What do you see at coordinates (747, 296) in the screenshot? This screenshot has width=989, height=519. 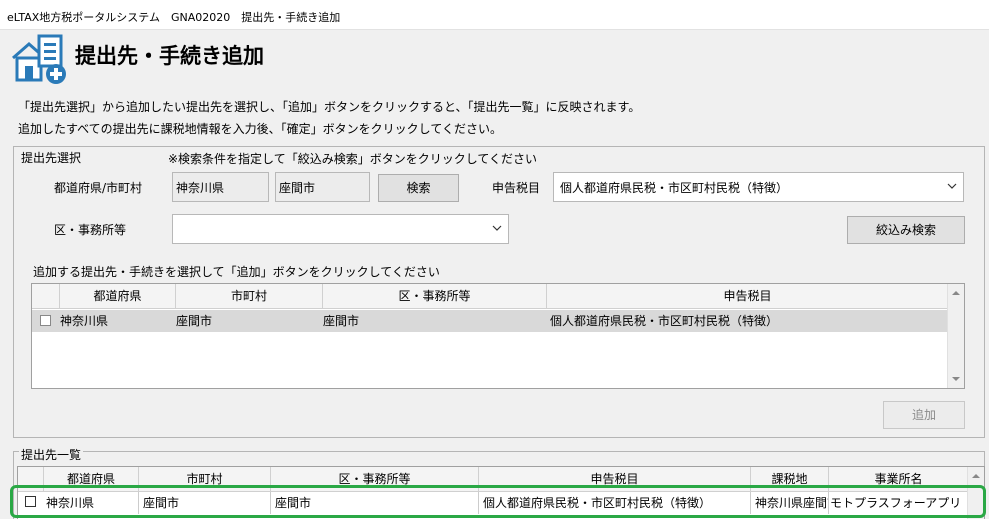 I see `grid-header-tax: 申告税目` at bounding box center [747, 296].